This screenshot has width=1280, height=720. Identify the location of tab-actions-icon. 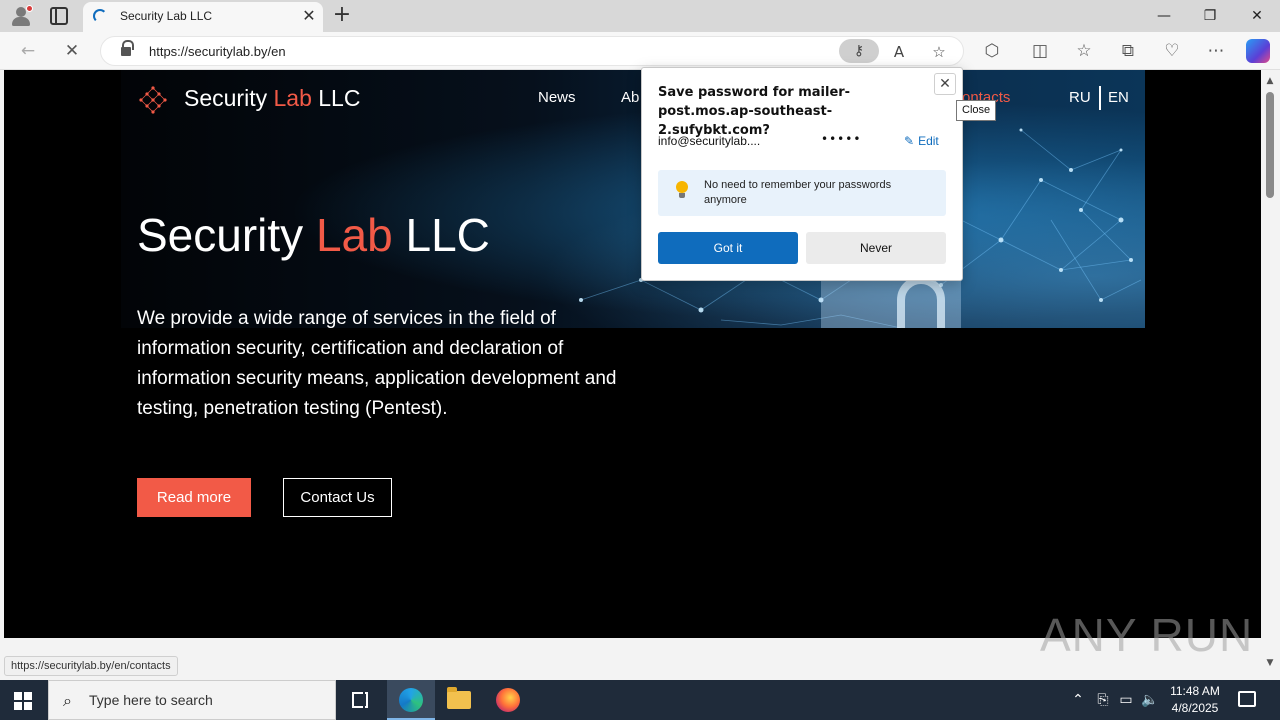
(59, 16).